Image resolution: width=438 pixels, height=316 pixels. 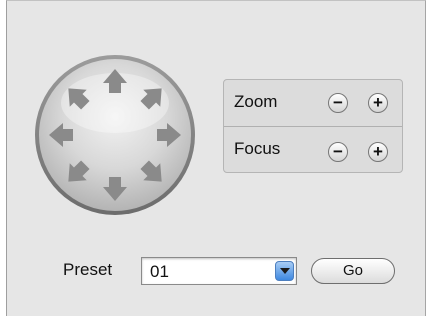 I want to click on zoom-out-button: −, so click(x=338, y=103).